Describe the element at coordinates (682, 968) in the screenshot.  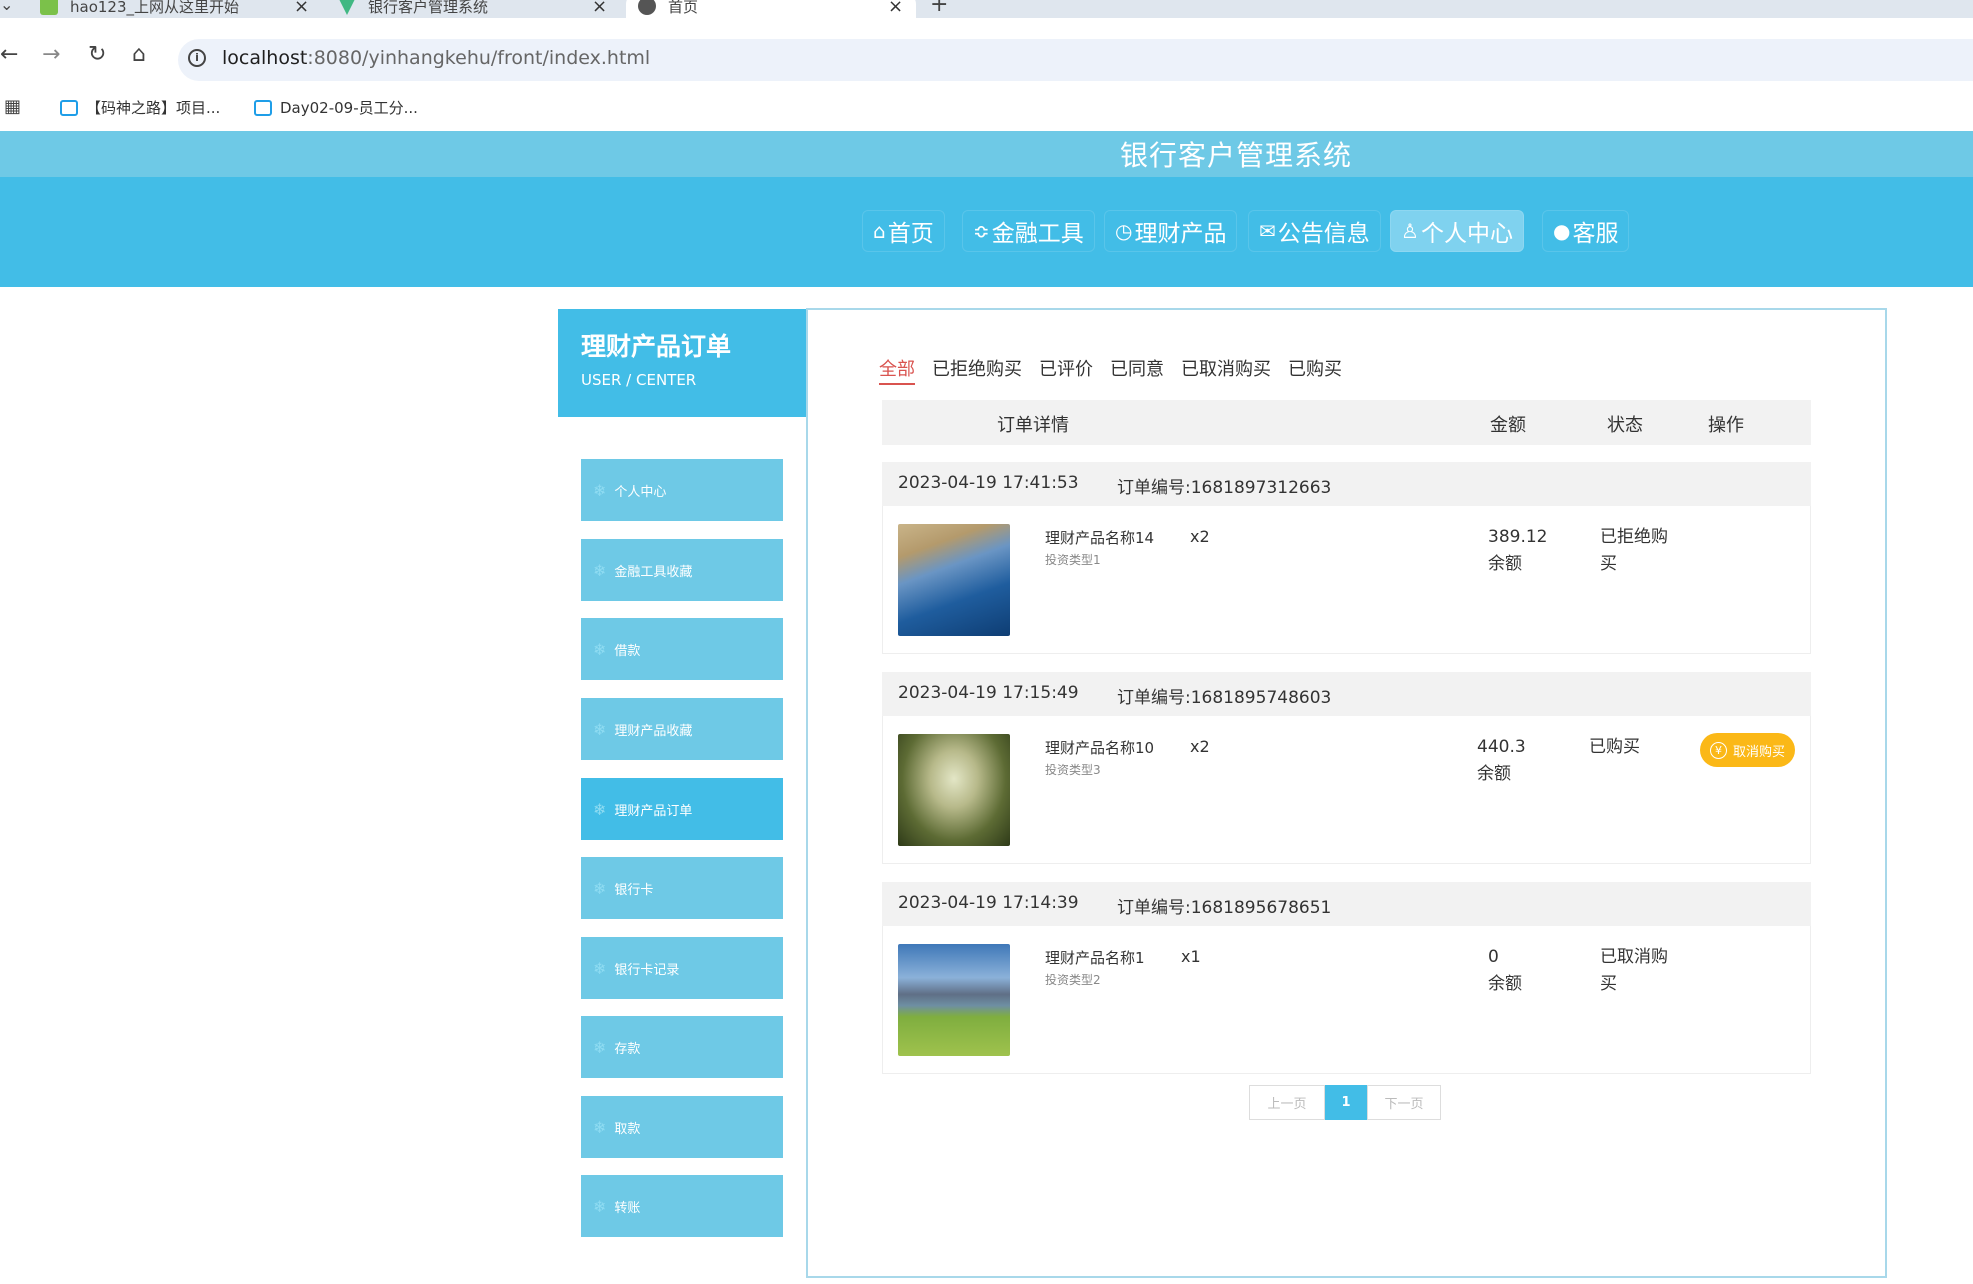
I see `sidebar-item-card-records: ❄ 银行卡记录` at that location.